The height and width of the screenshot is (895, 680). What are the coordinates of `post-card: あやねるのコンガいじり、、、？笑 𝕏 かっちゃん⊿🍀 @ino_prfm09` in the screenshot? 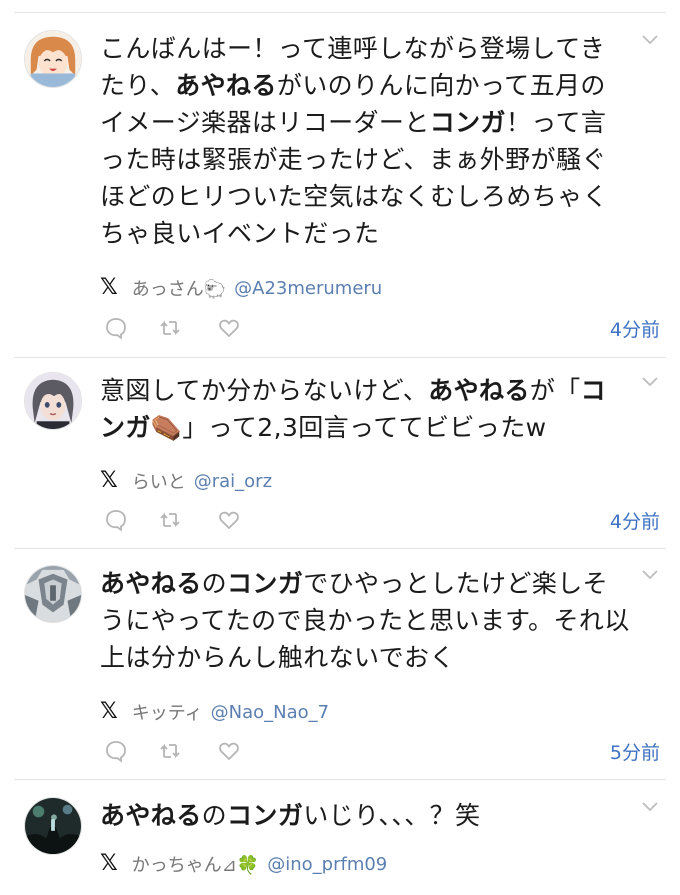 It's located at (340, 846).